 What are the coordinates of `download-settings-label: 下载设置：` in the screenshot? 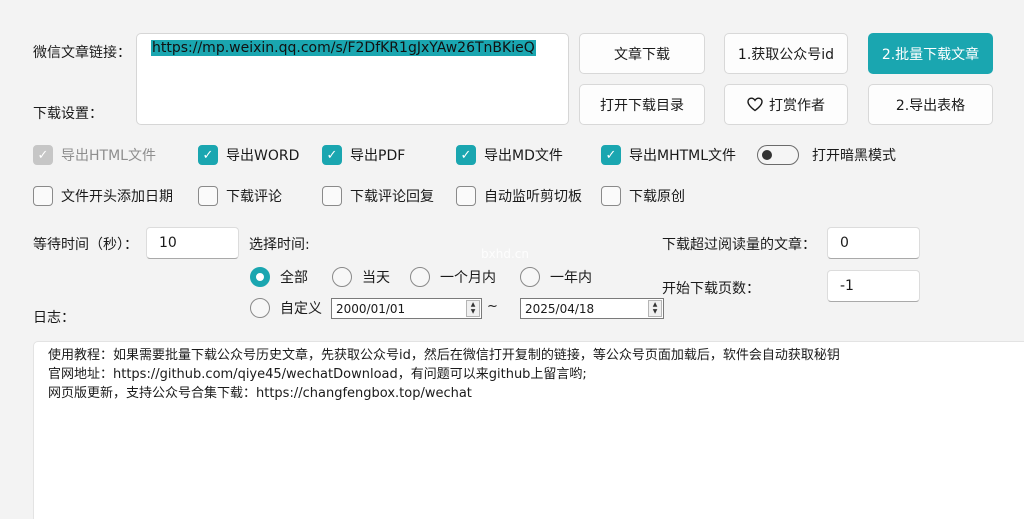 It's located at (68, 114).